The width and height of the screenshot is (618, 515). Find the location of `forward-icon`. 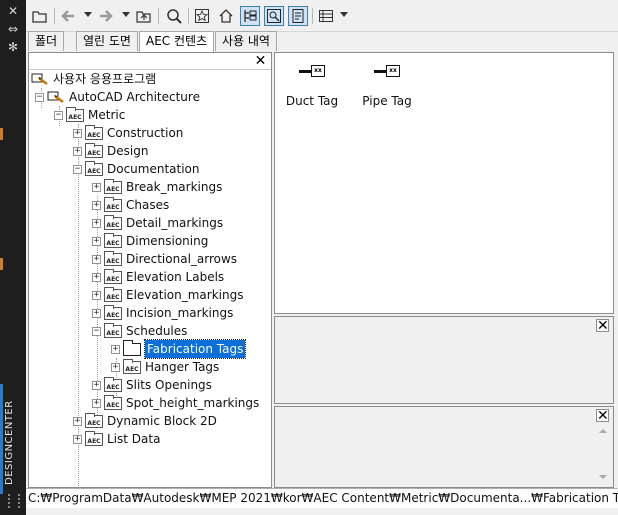

forward-icon is located at coordinates (106, 16).